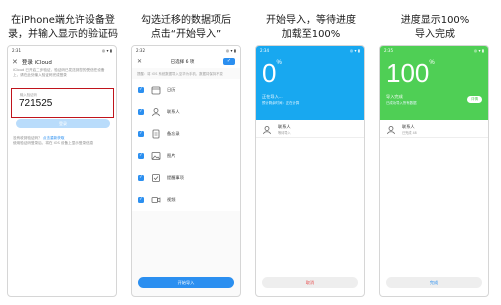 The image size is (501, 305). What do you see at coordinates (175, 177) in the screenshot?
I see `item-label: 提醒事项` at bounding box center [175, 177].